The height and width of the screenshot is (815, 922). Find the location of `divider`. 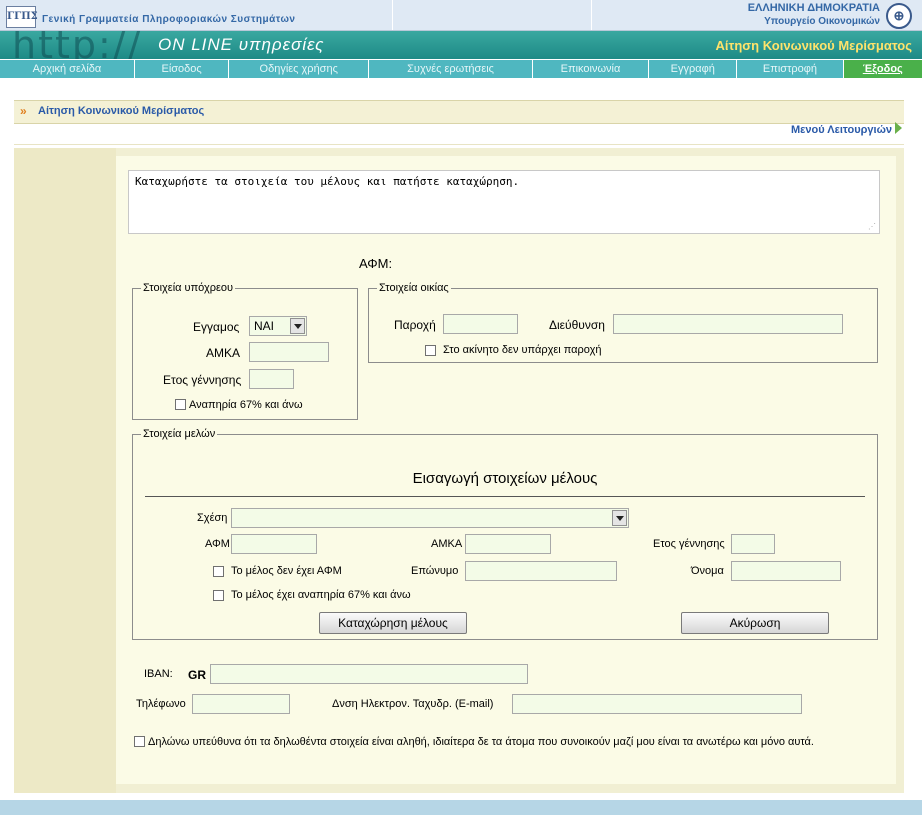

divider is located at coordinates (459, 144).